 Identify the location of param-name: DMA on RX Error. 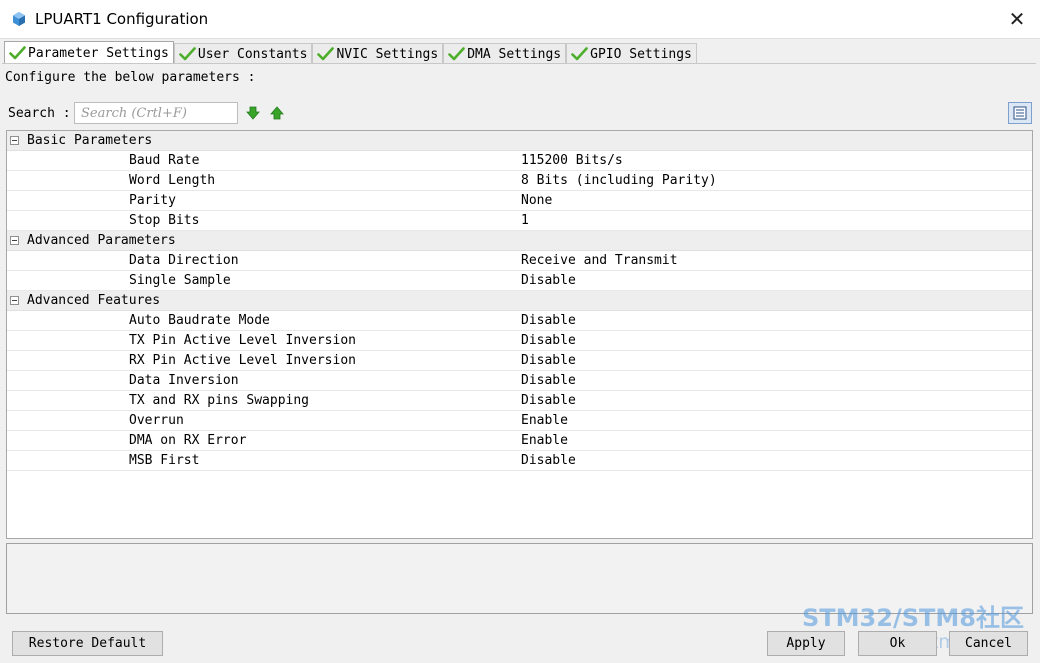
(188, 440).